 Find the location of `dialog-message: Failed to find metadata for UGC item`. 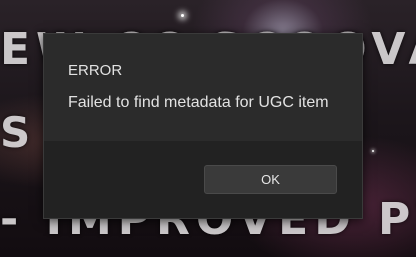

dialog-message: Failed to find metadata for UGC item is located at coordinates (198, 102).